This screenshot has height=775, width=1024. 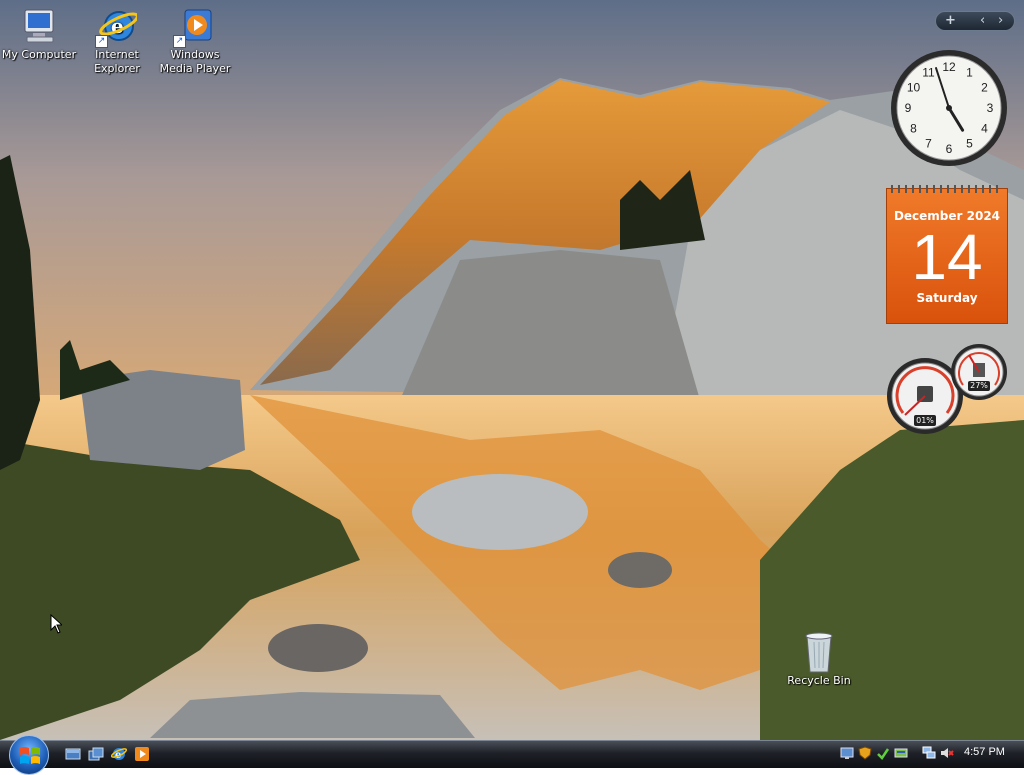 I want to click on desktop-icon-label-line2: Explorer, so click(x=117, y=68).